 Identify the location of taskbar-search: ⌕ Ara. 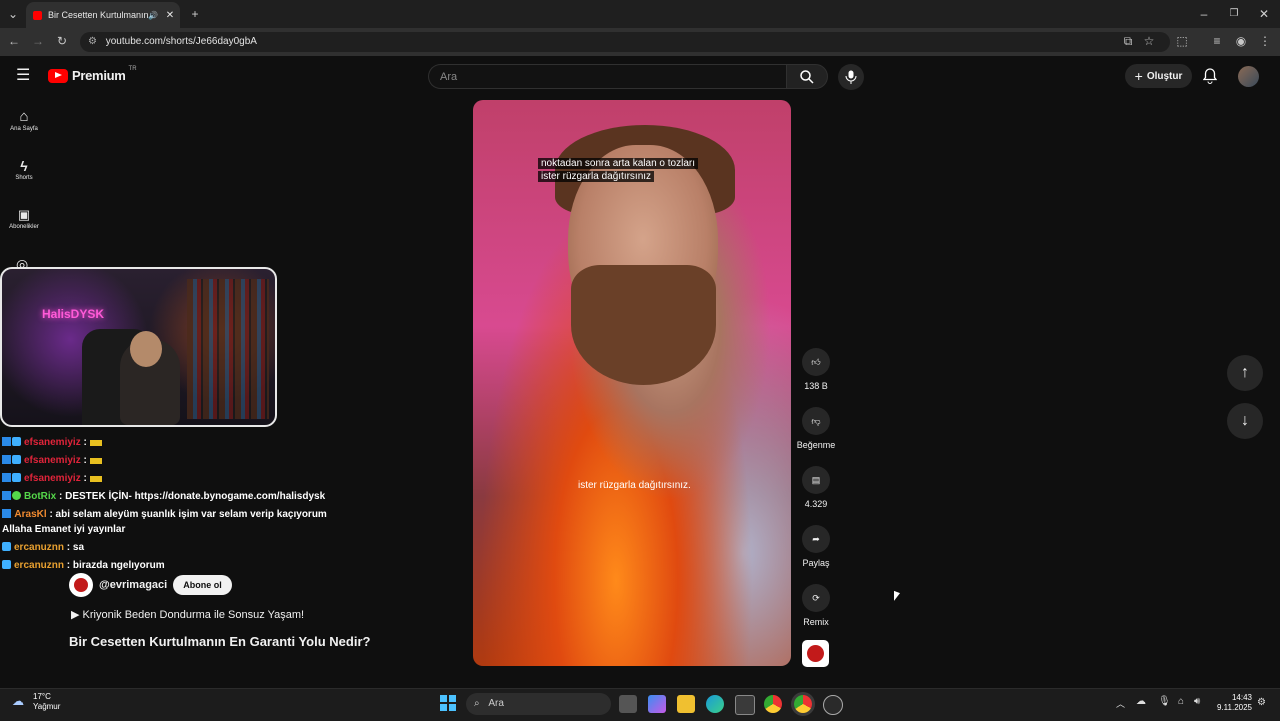
(538, 704).